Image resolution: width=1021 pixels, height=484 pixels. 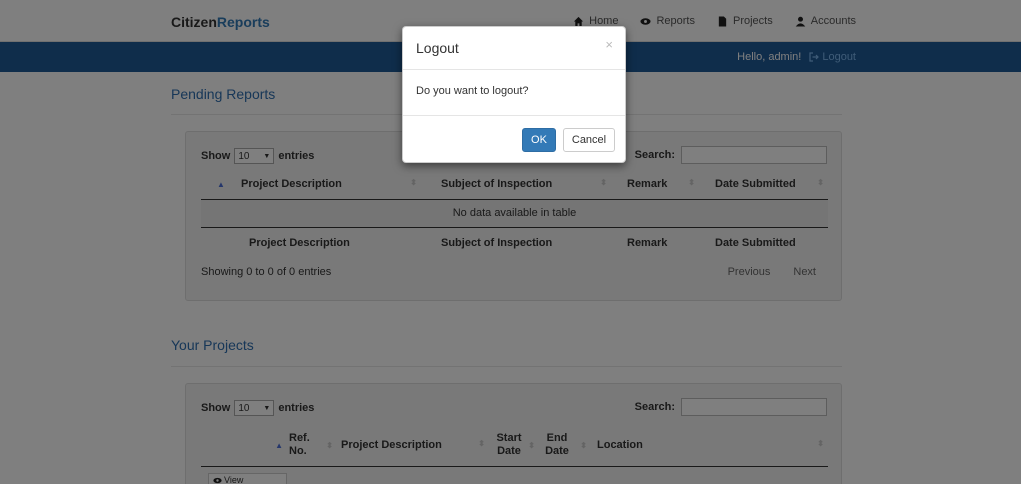 I want to click on modal-footer: OK Cancel, so click(x=514, y=139).